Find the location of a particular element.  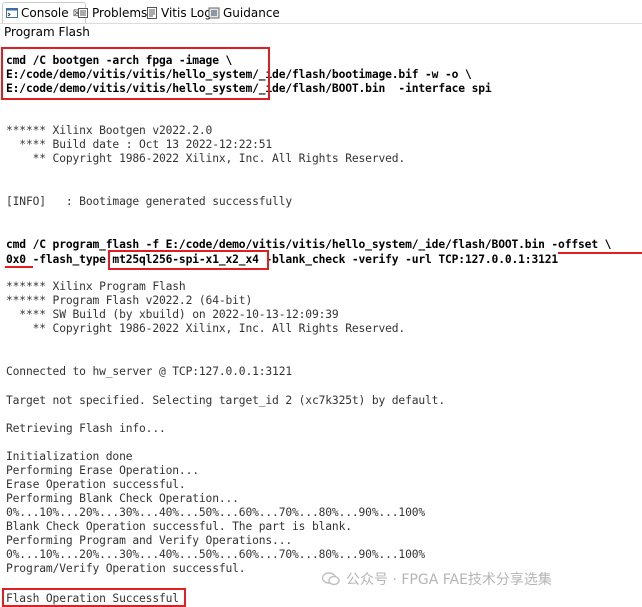

tab-guidance: Guidance is located at coordinates (244, 12).